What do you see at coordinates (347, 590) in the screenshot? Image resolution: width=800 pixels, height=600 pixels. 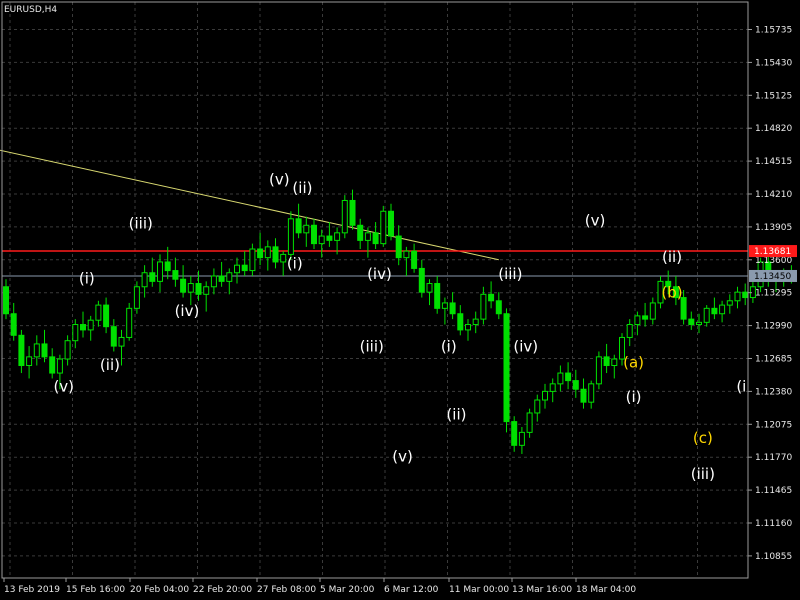 I see `x-tick-label: 5 Mar 20:00` at bounding box center [347, 590].